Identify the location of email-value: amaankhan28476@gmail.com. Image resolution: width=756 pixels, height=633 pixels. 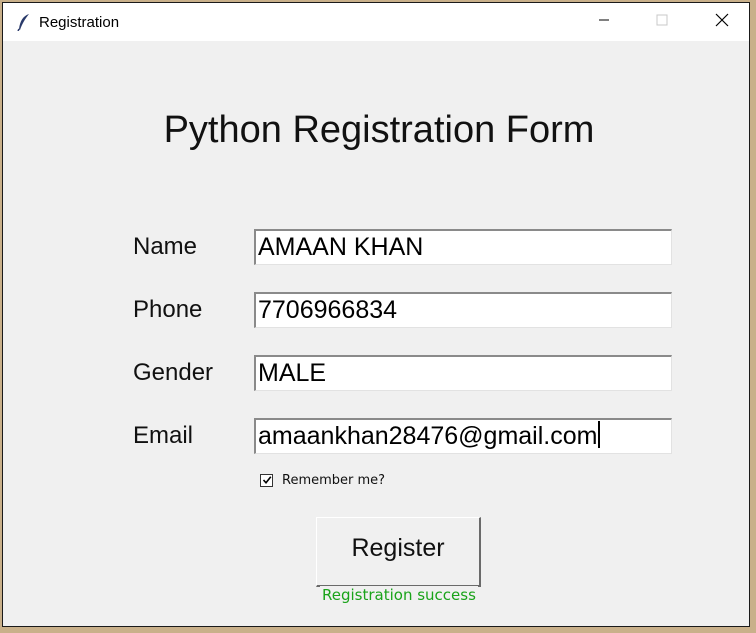
(428, 436).